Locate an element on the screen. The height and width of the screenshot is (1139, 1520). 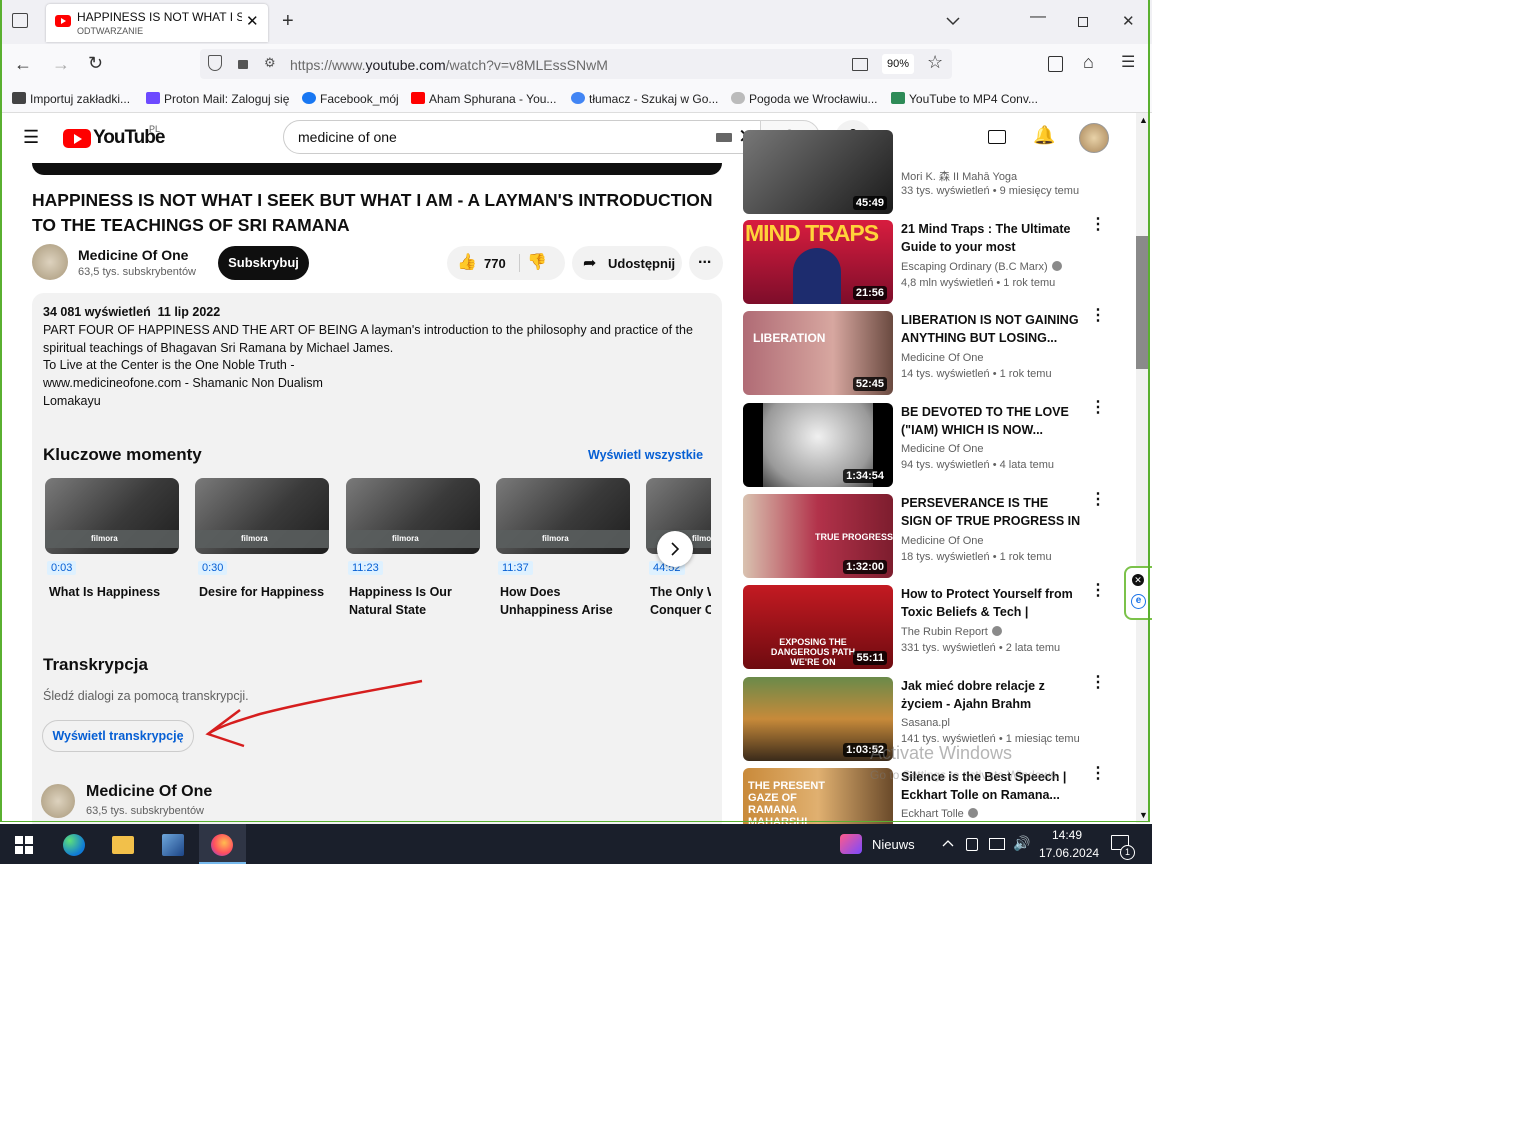
volume-icon: 🔊 is located at coordinates (1021, 843).